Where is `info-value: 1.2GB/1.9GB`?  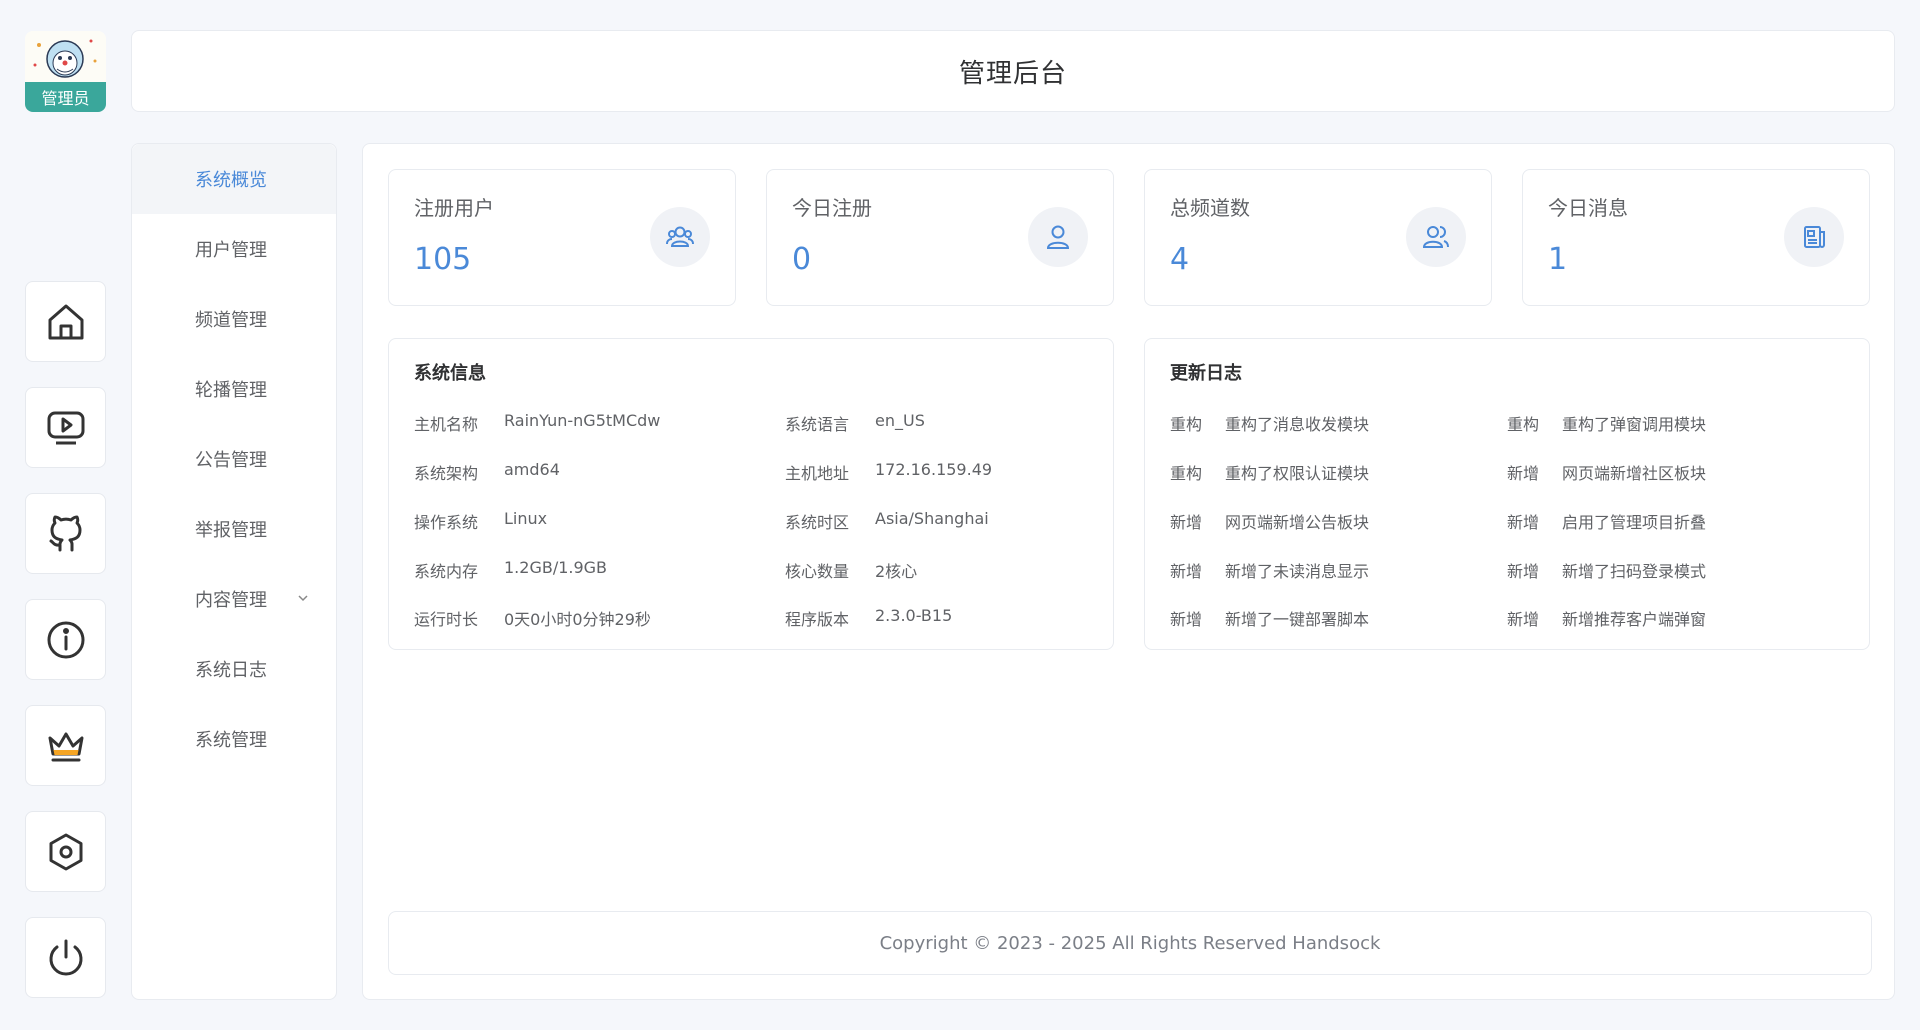 info-value: 1.2GB/1.9GB is located at coordinates (556, 567).